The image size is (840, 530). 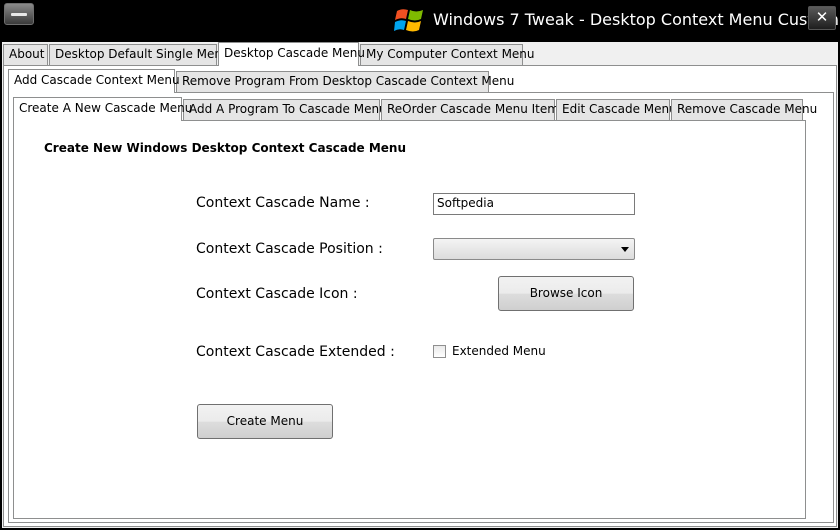 I want to click on cascade-position-label: Context Cascade Position :, so click(x=289, y=249).